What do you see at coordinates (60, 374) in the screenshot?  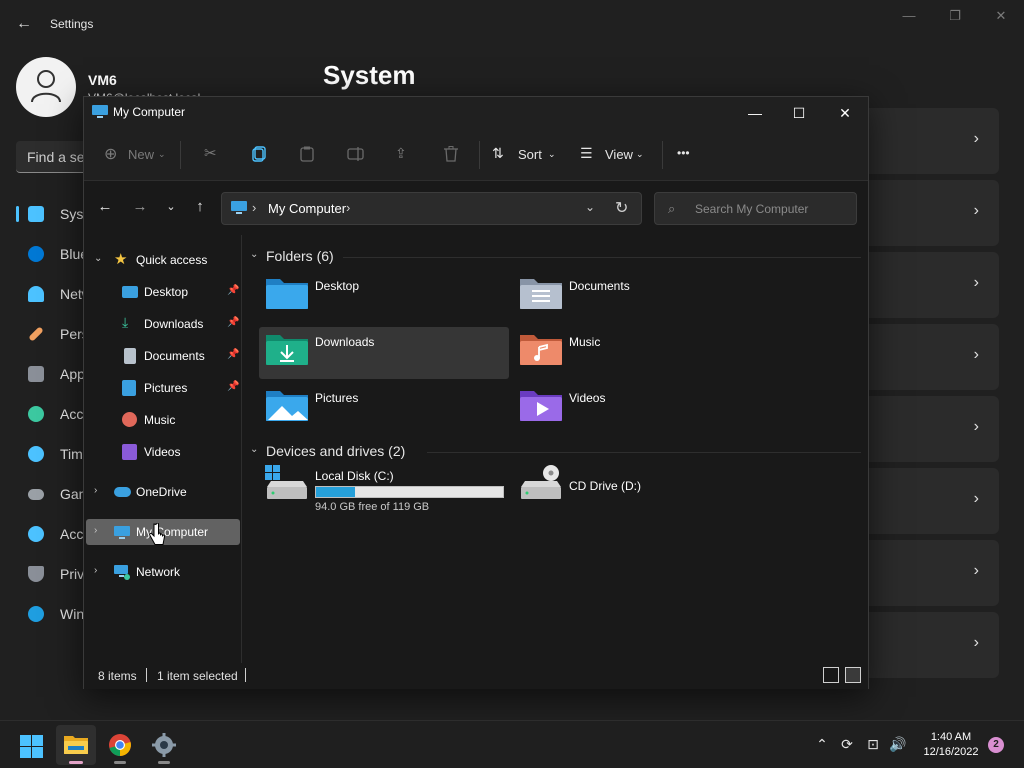 I see `nav-item-apps: Apps` at bounding box center [60, 374].